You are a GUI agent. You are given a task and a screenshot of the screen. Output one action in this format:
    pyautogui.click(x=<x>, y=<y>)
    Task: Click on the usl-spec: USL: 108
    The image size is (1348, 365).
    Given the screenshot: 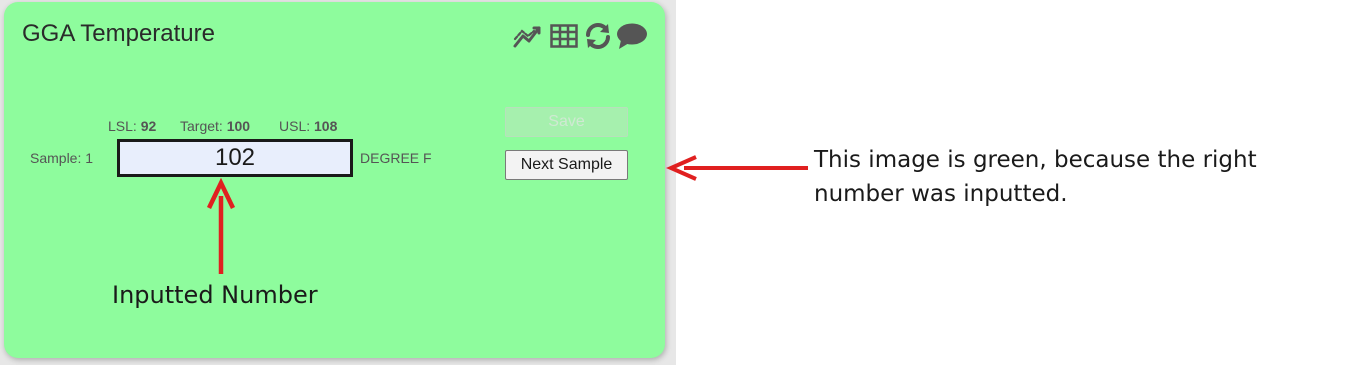 What is the action you would take?
    pyautogui.click(x=308, y=126)
    